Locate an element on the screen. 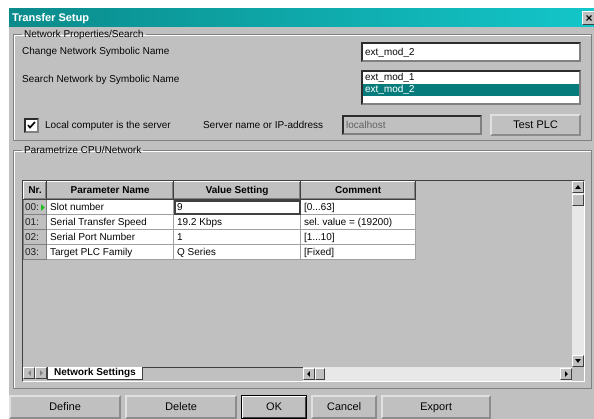 This screenshot has width=594, height=419. checkbox is located at coordinates (31, 125).